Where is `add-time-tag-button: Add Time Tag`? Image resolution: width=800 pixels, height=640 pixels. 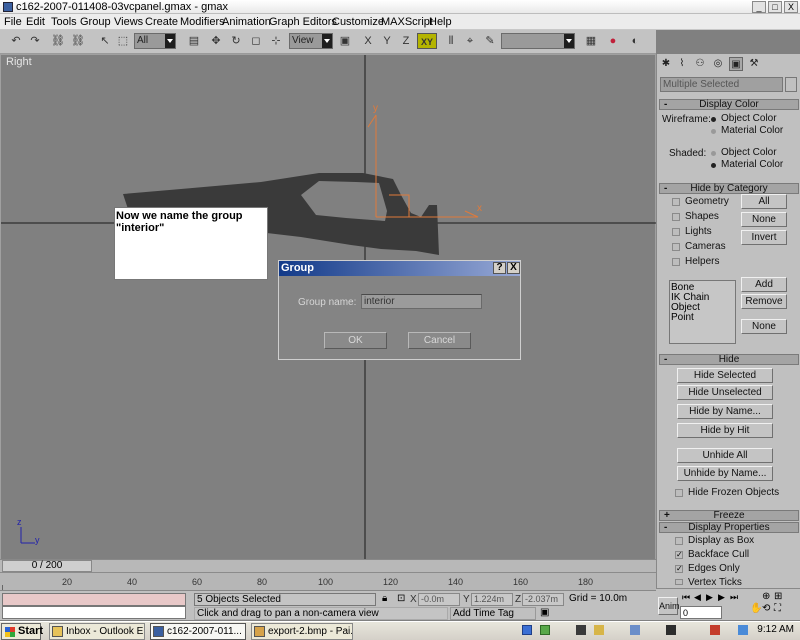
add-time-tag-button: Add Time Tag is located at coordinates (493, 613).